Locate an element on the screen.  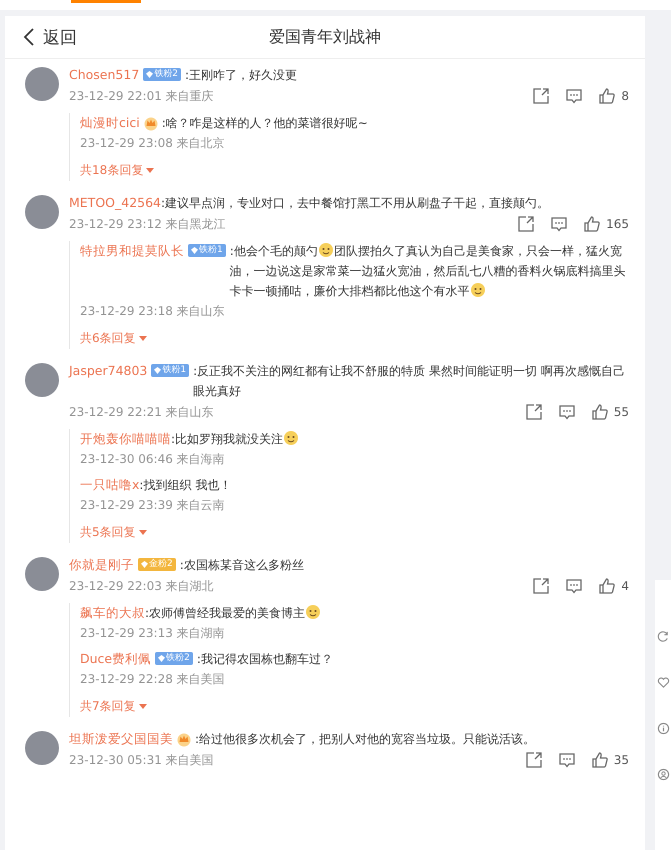
comment-meta: 23-12-29 22:01 来自重庆 is located at coordinates (141, 96).